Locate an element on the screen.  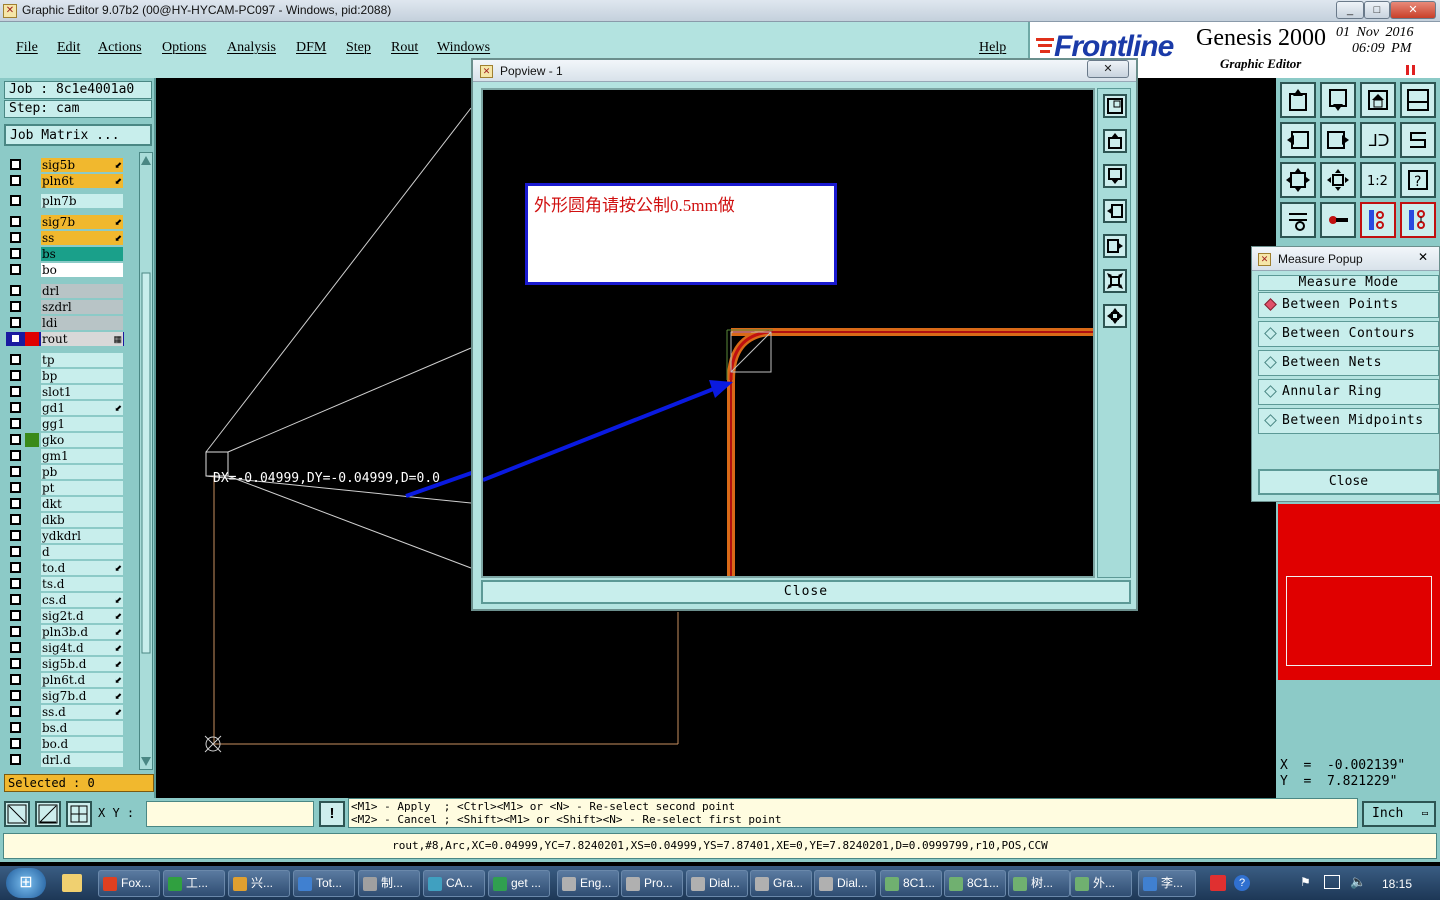
menu-help: Help is located at coordinates (992, 48).